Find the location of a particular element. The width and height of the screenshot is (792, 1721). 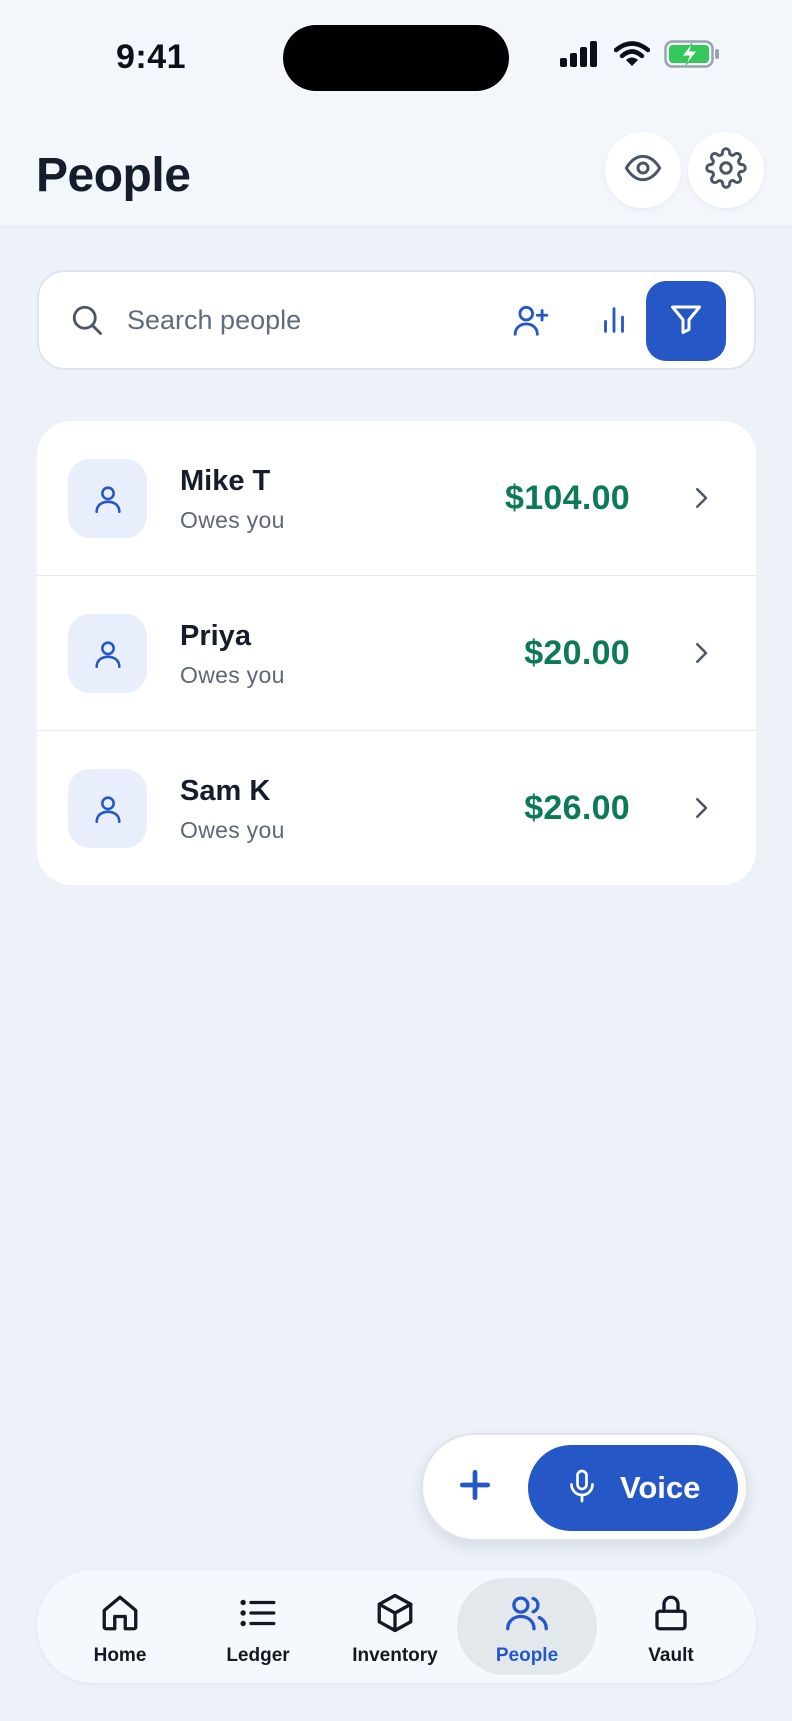

cellular-signal-icon is located at coordinates (580, 56).